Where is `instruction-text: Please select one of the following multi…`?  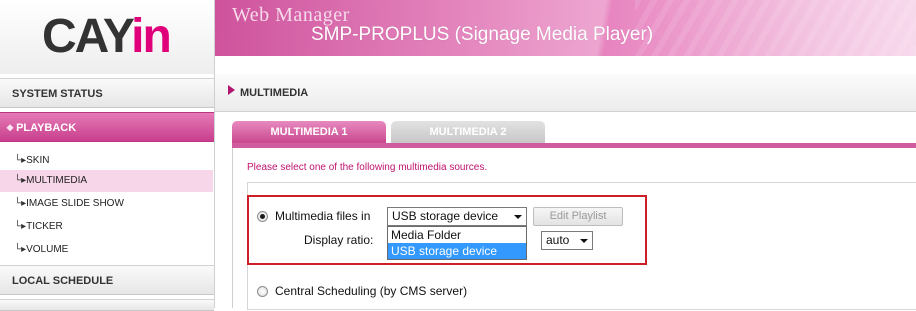 instruction-text: Please select one of the following multi… is located at coordinates (367, 167).